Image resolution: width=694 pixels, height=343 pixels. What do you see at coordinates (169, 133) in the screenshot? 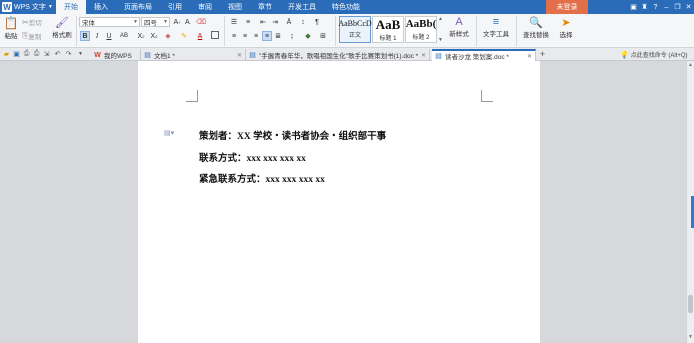
I see `paragraph-handle-icon: ▤▾` at bounding box center [169, 133].